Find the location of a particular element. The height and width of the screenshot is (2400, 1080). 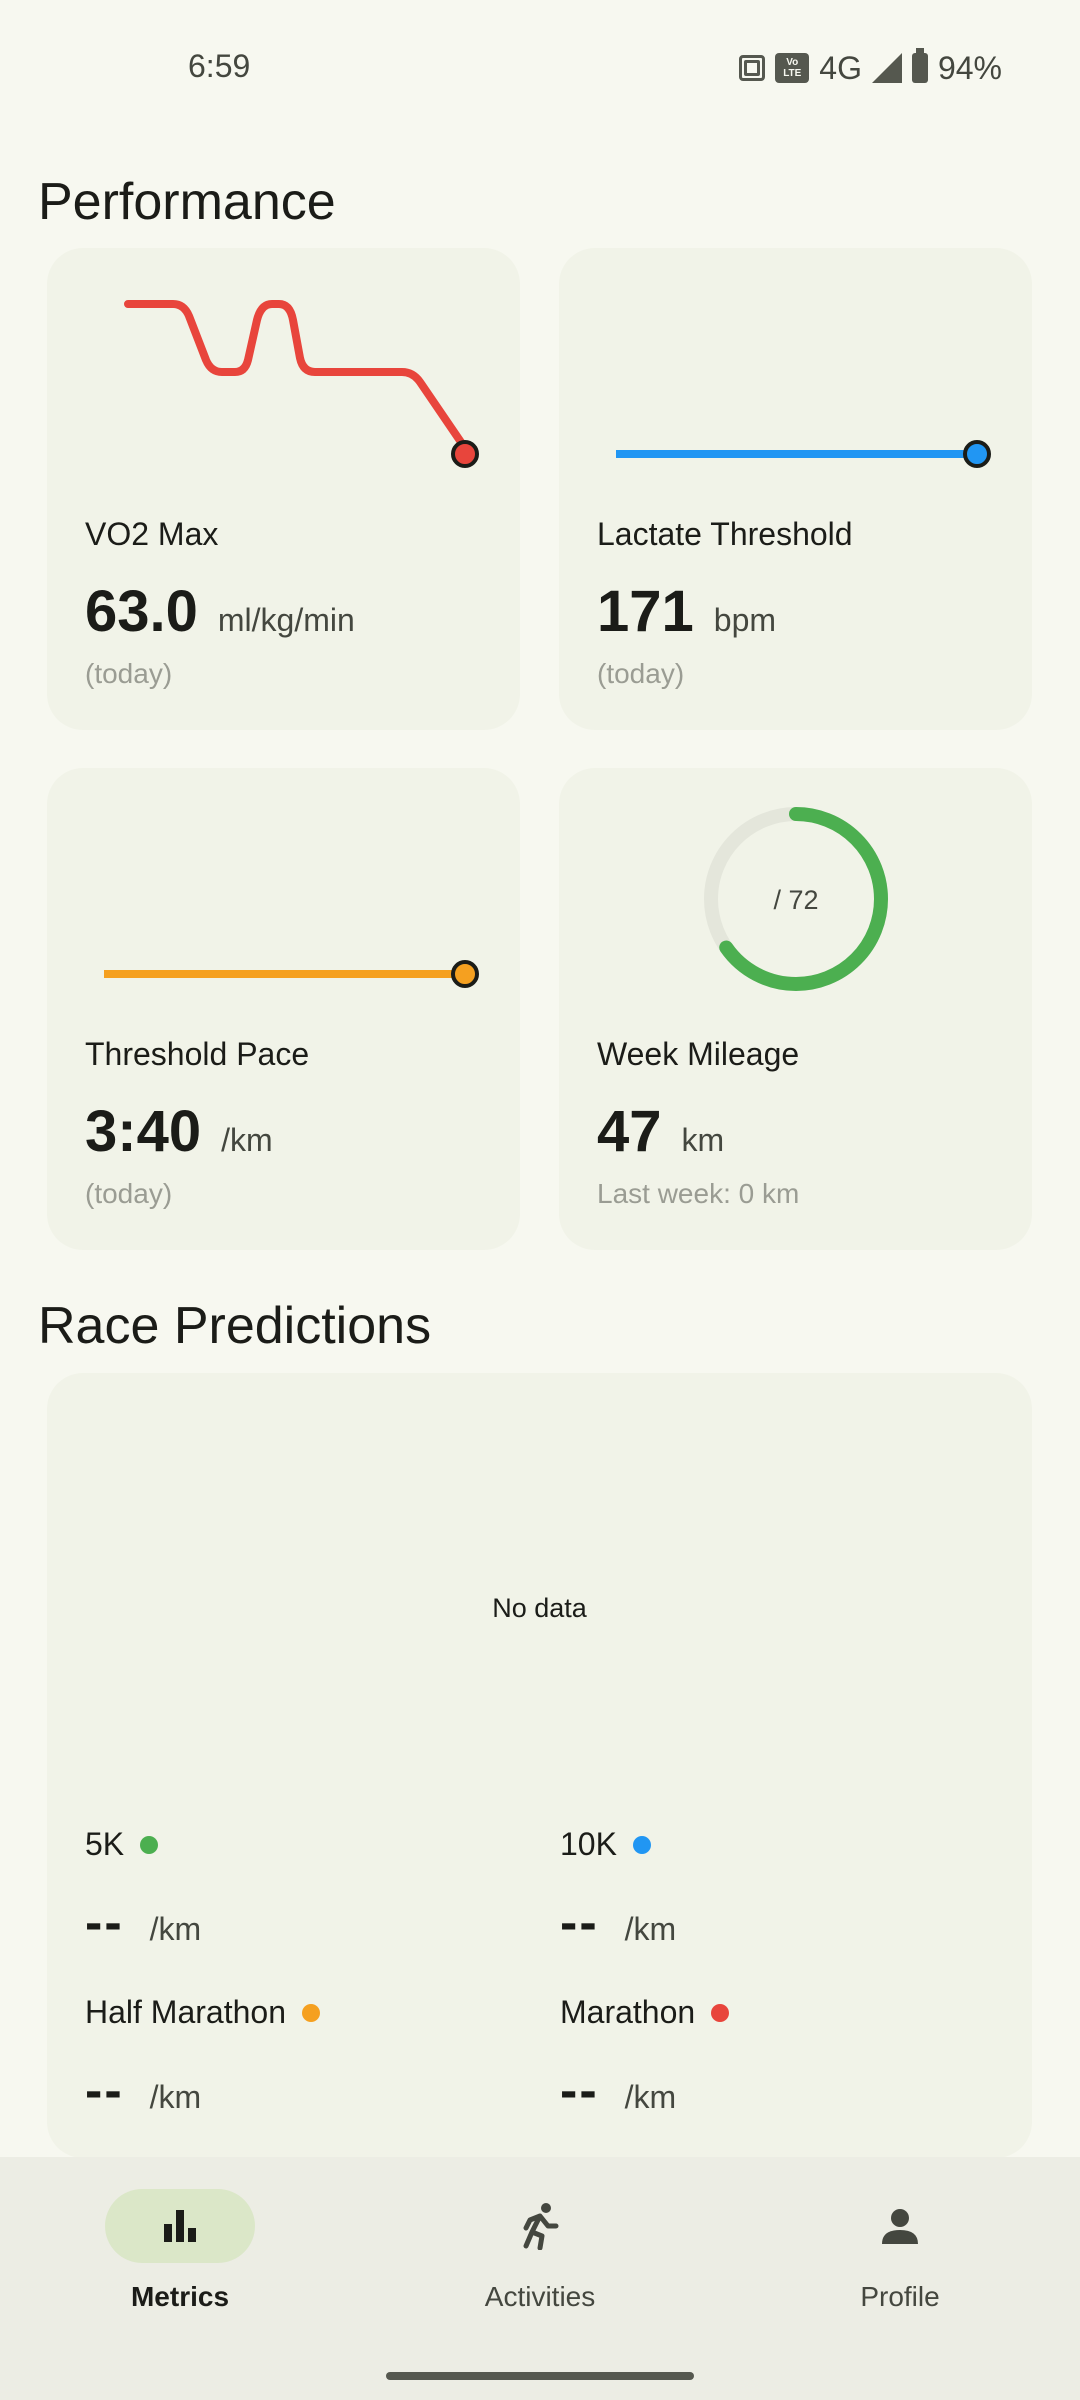

pace-value: 3:40 is located at coordinates (143, 1131).